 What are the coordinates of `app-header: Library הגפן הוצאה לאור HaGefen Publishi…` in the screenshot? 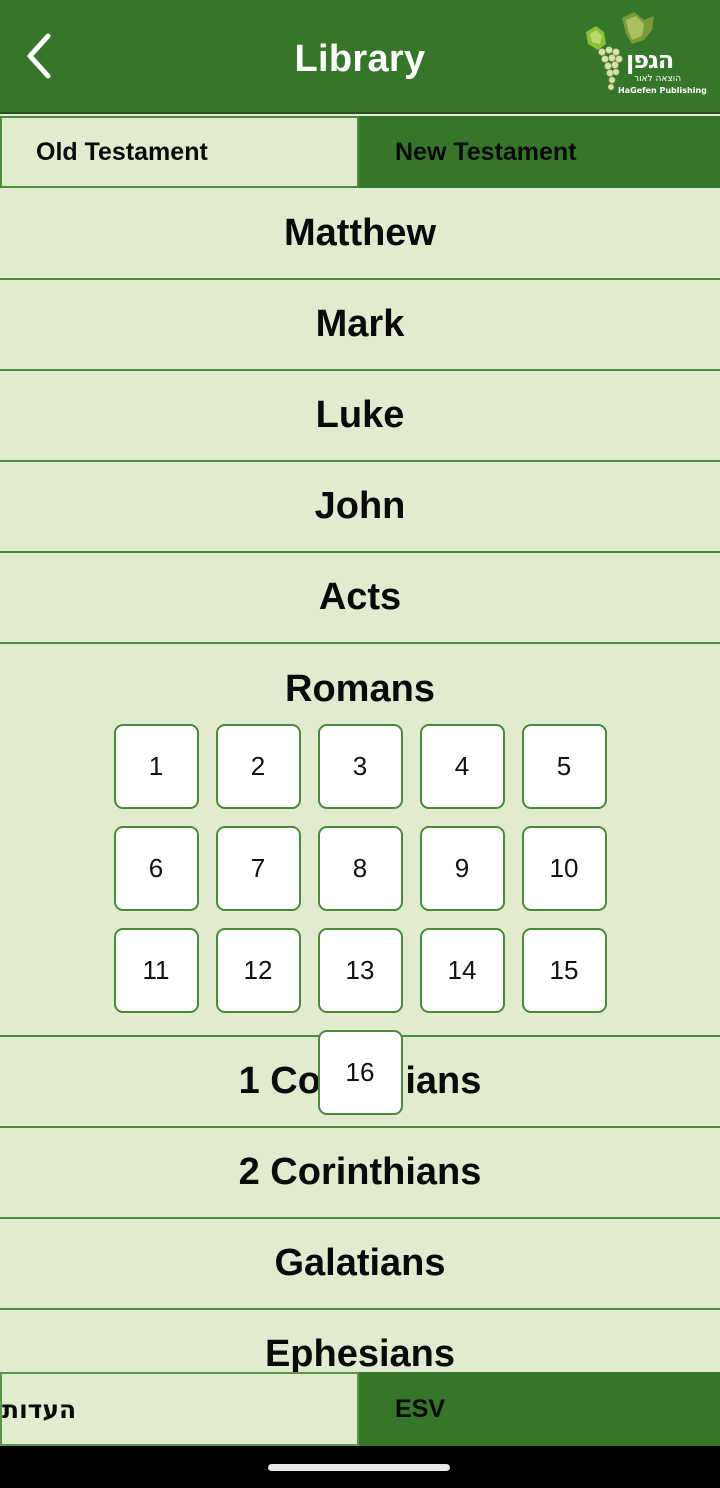 It's located at (360, 57).